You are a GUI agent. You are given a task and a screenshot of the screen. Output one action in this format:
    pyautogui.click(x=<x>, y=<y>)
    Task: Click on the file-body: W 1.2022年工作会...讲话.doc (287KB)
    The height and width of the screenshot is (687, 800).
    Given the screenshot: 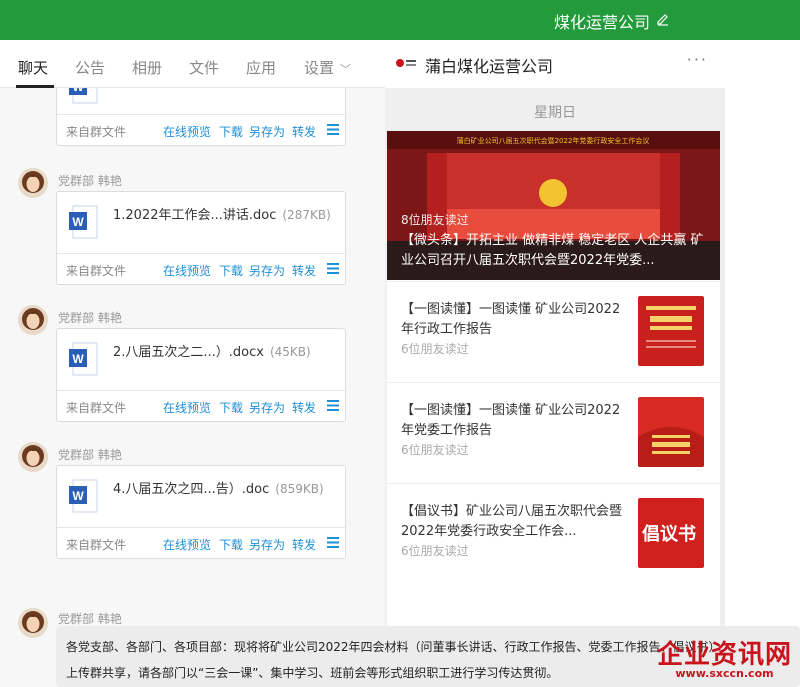 What is the action you would take?
    pyautogui.click(x=201, y=223)
    